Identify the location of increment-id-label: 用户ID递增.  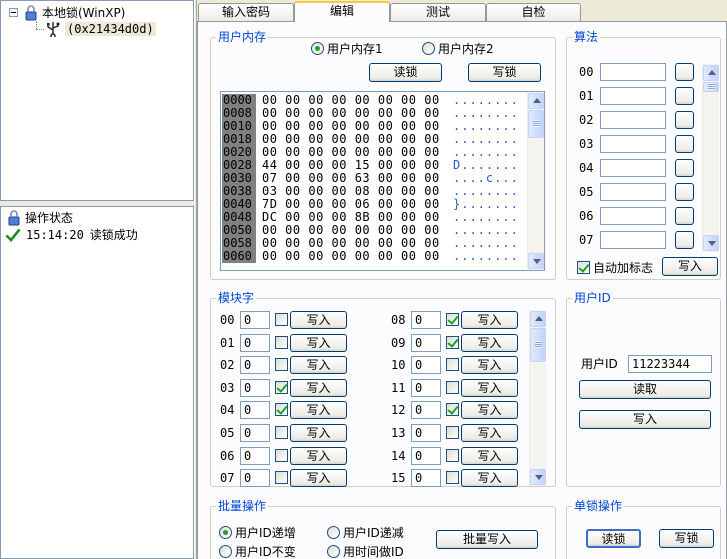
(265, 533).